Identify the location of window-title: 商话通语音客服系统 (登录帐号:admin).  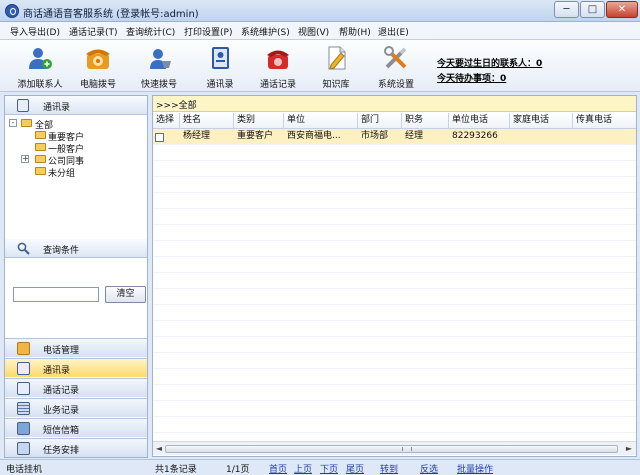
(111, 14).